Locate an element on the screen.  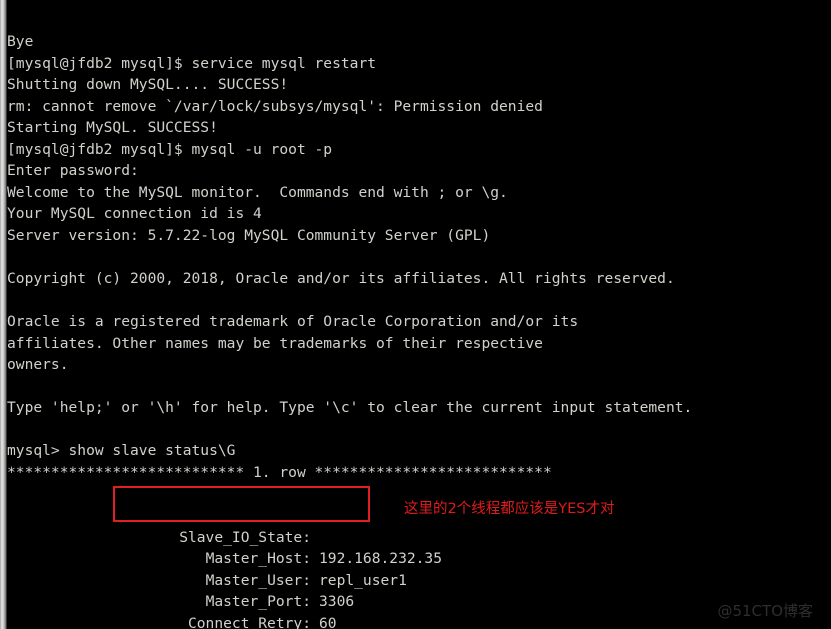
status-value: 192.168.232.35 is located at coordinates (381, 559).